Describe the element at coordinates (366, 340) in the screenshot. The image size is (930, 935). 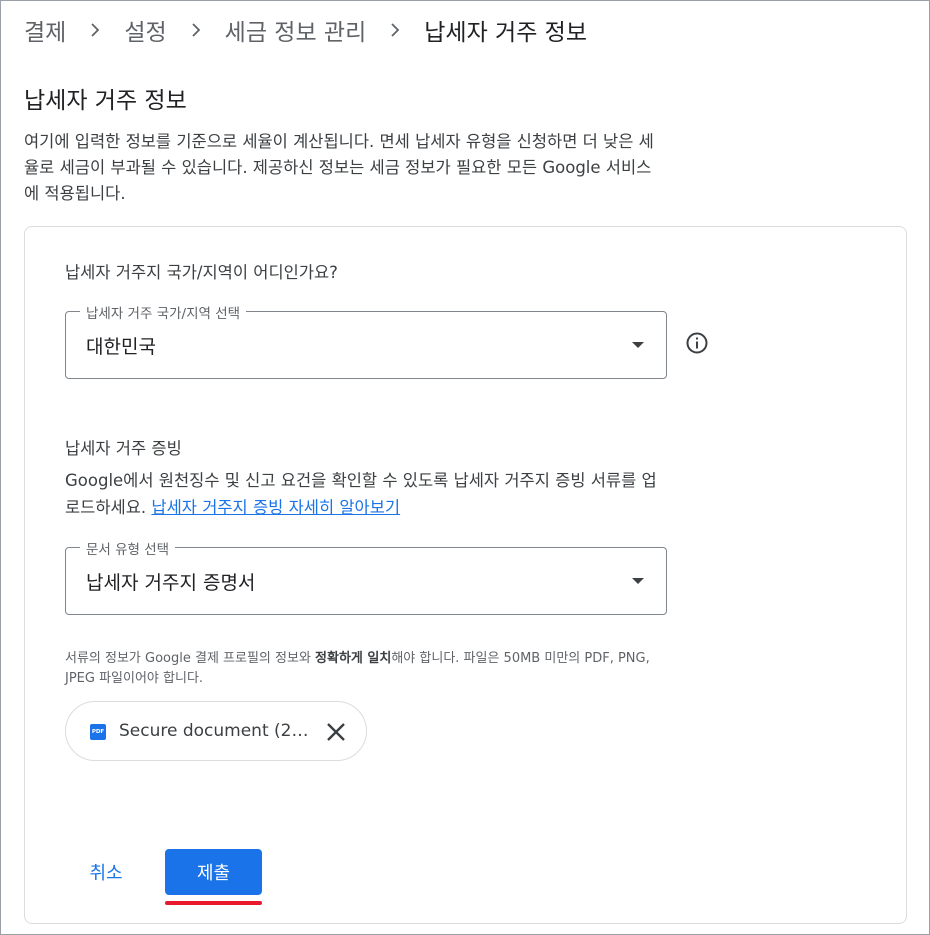
I see `country-select: 납세자 거주 국가/지역 선택 대한민국` at that location.